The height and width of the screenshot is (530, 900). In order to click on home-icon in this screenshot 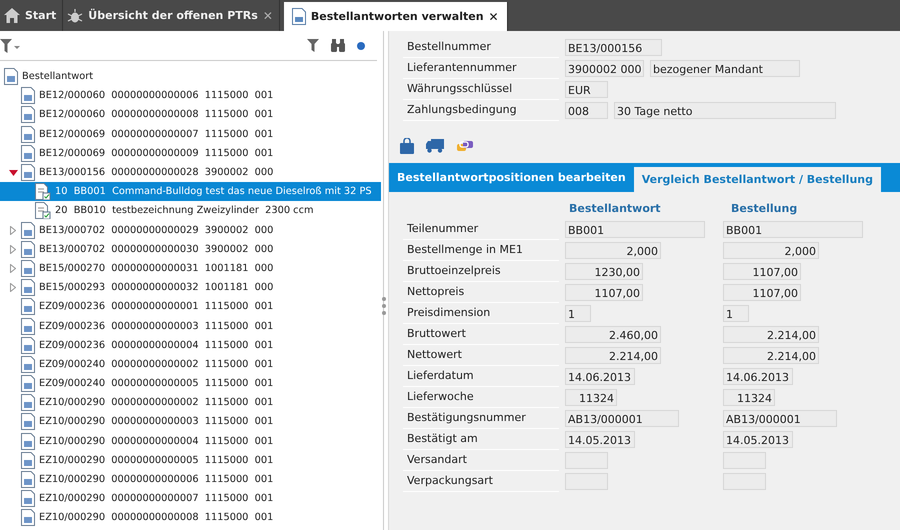, I will do `click(12, 15)`.